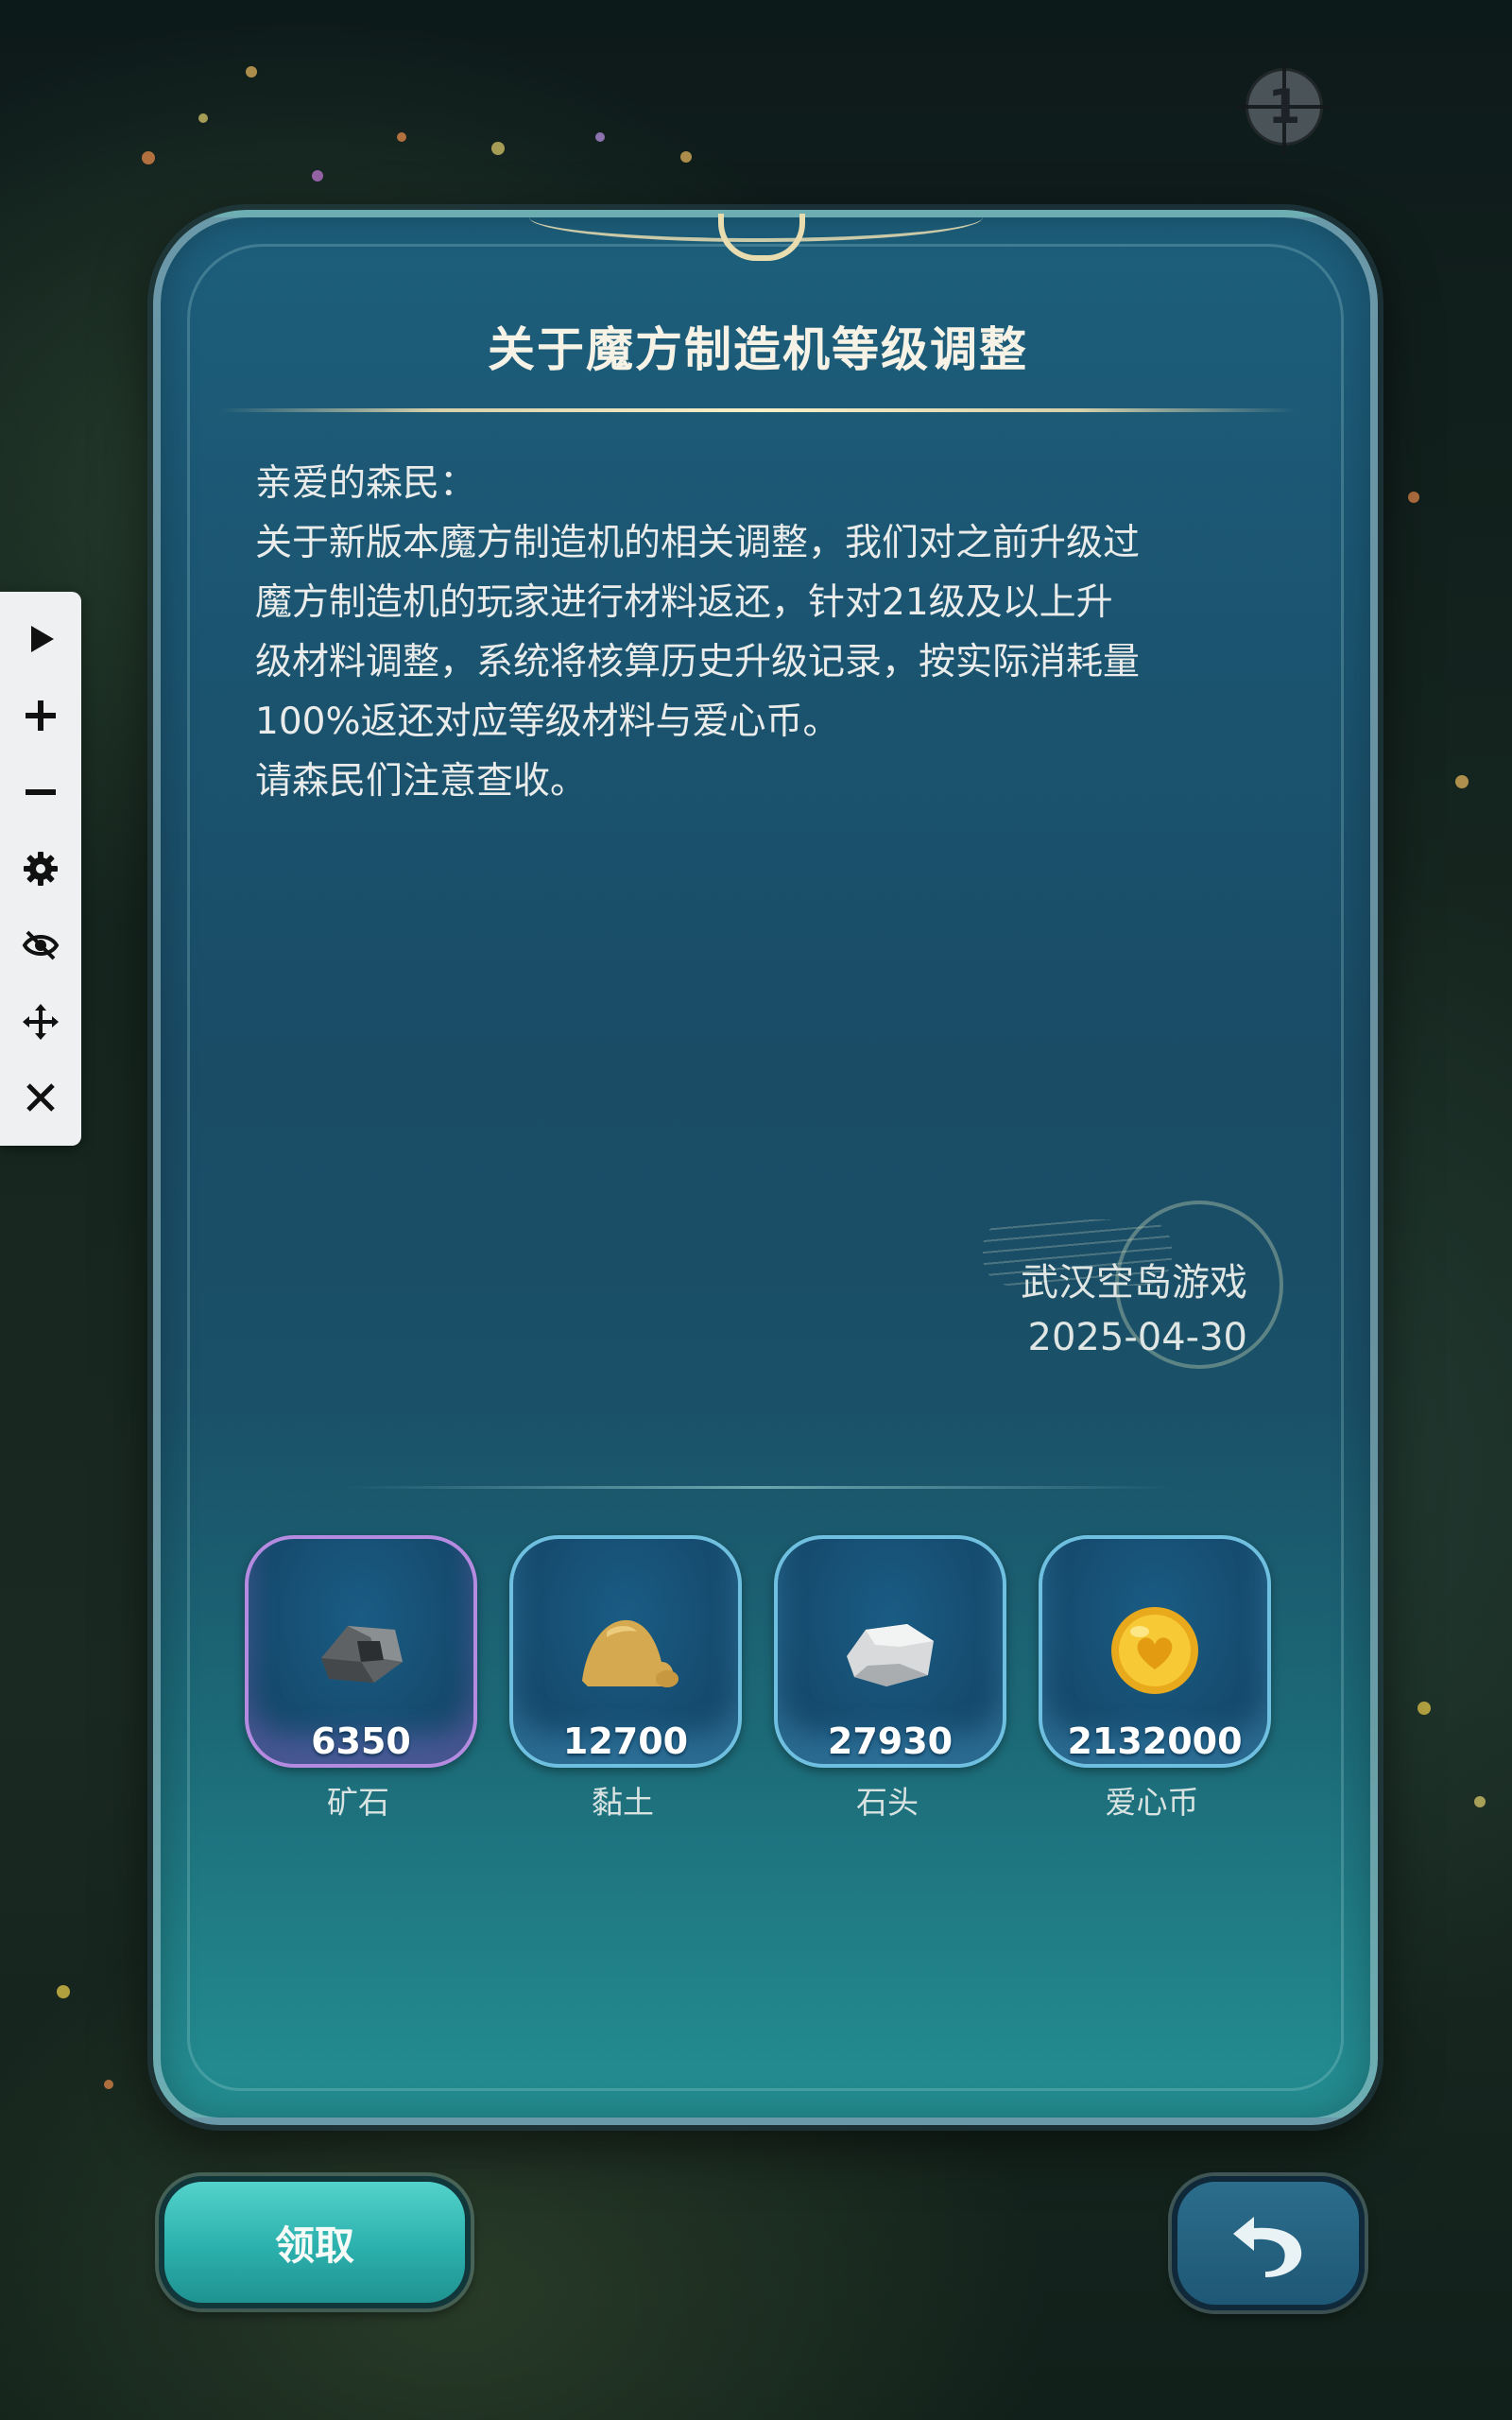  Describe the element at coordinates (758, 350) in the screenshot. I see `mail-title: 关于魔方制造机等级调整` at that location.